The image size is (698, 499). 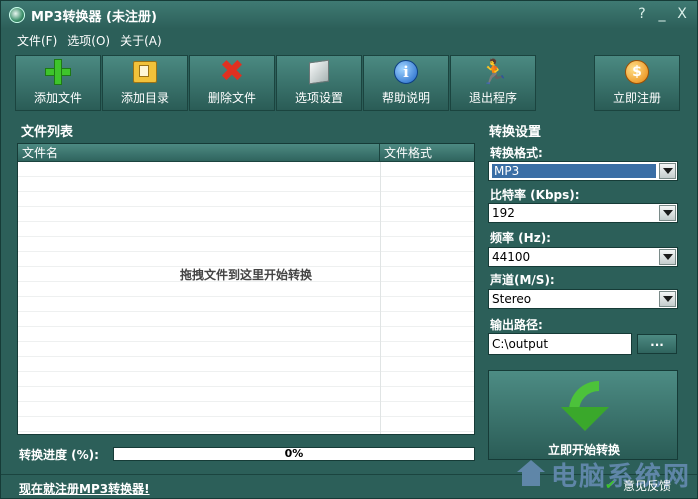 I want to click on frequency-label: 频率 (Hz):, so click(x=520, y=238).